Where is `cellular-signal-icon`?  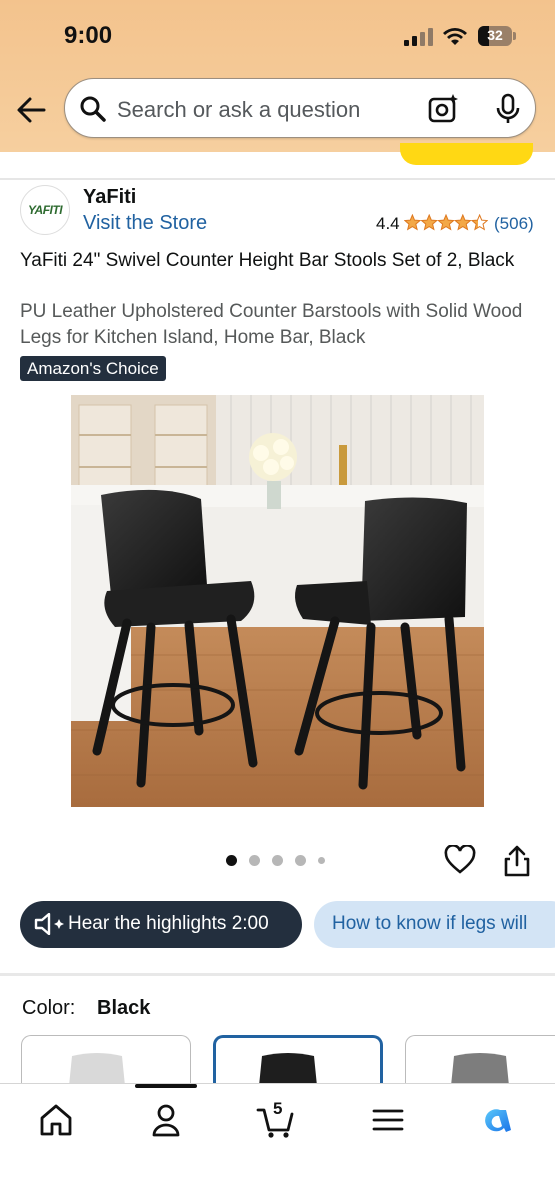
cellular-signal-icon is located at coordinates (418, 37).